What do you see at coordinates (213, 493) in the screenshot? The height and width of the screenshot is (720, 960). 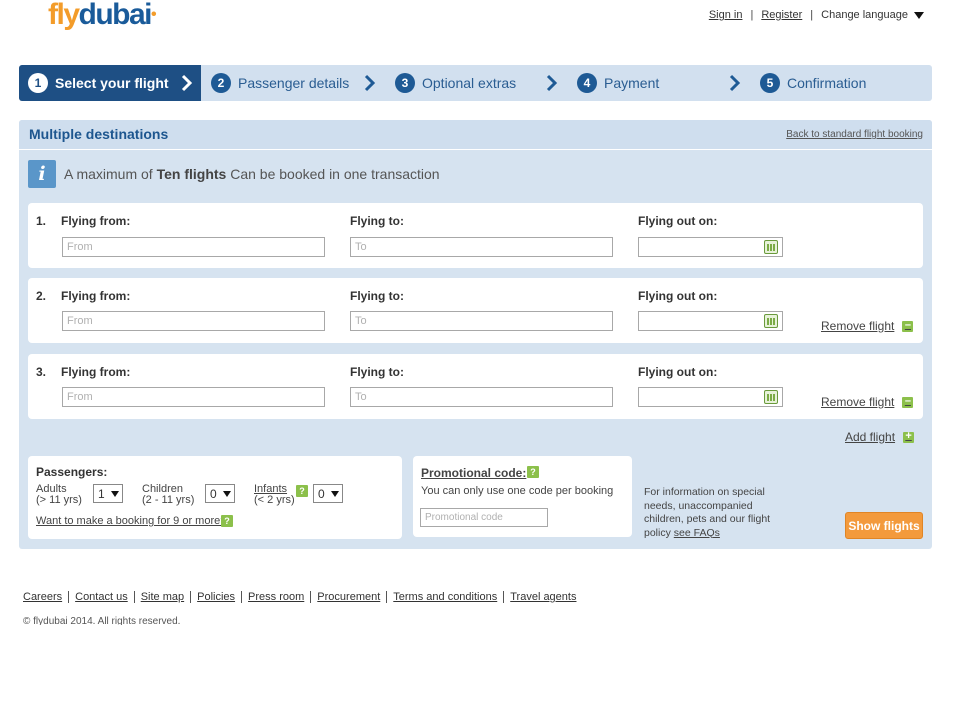 I see `children-value: 0` at bounding box center [213, 493].